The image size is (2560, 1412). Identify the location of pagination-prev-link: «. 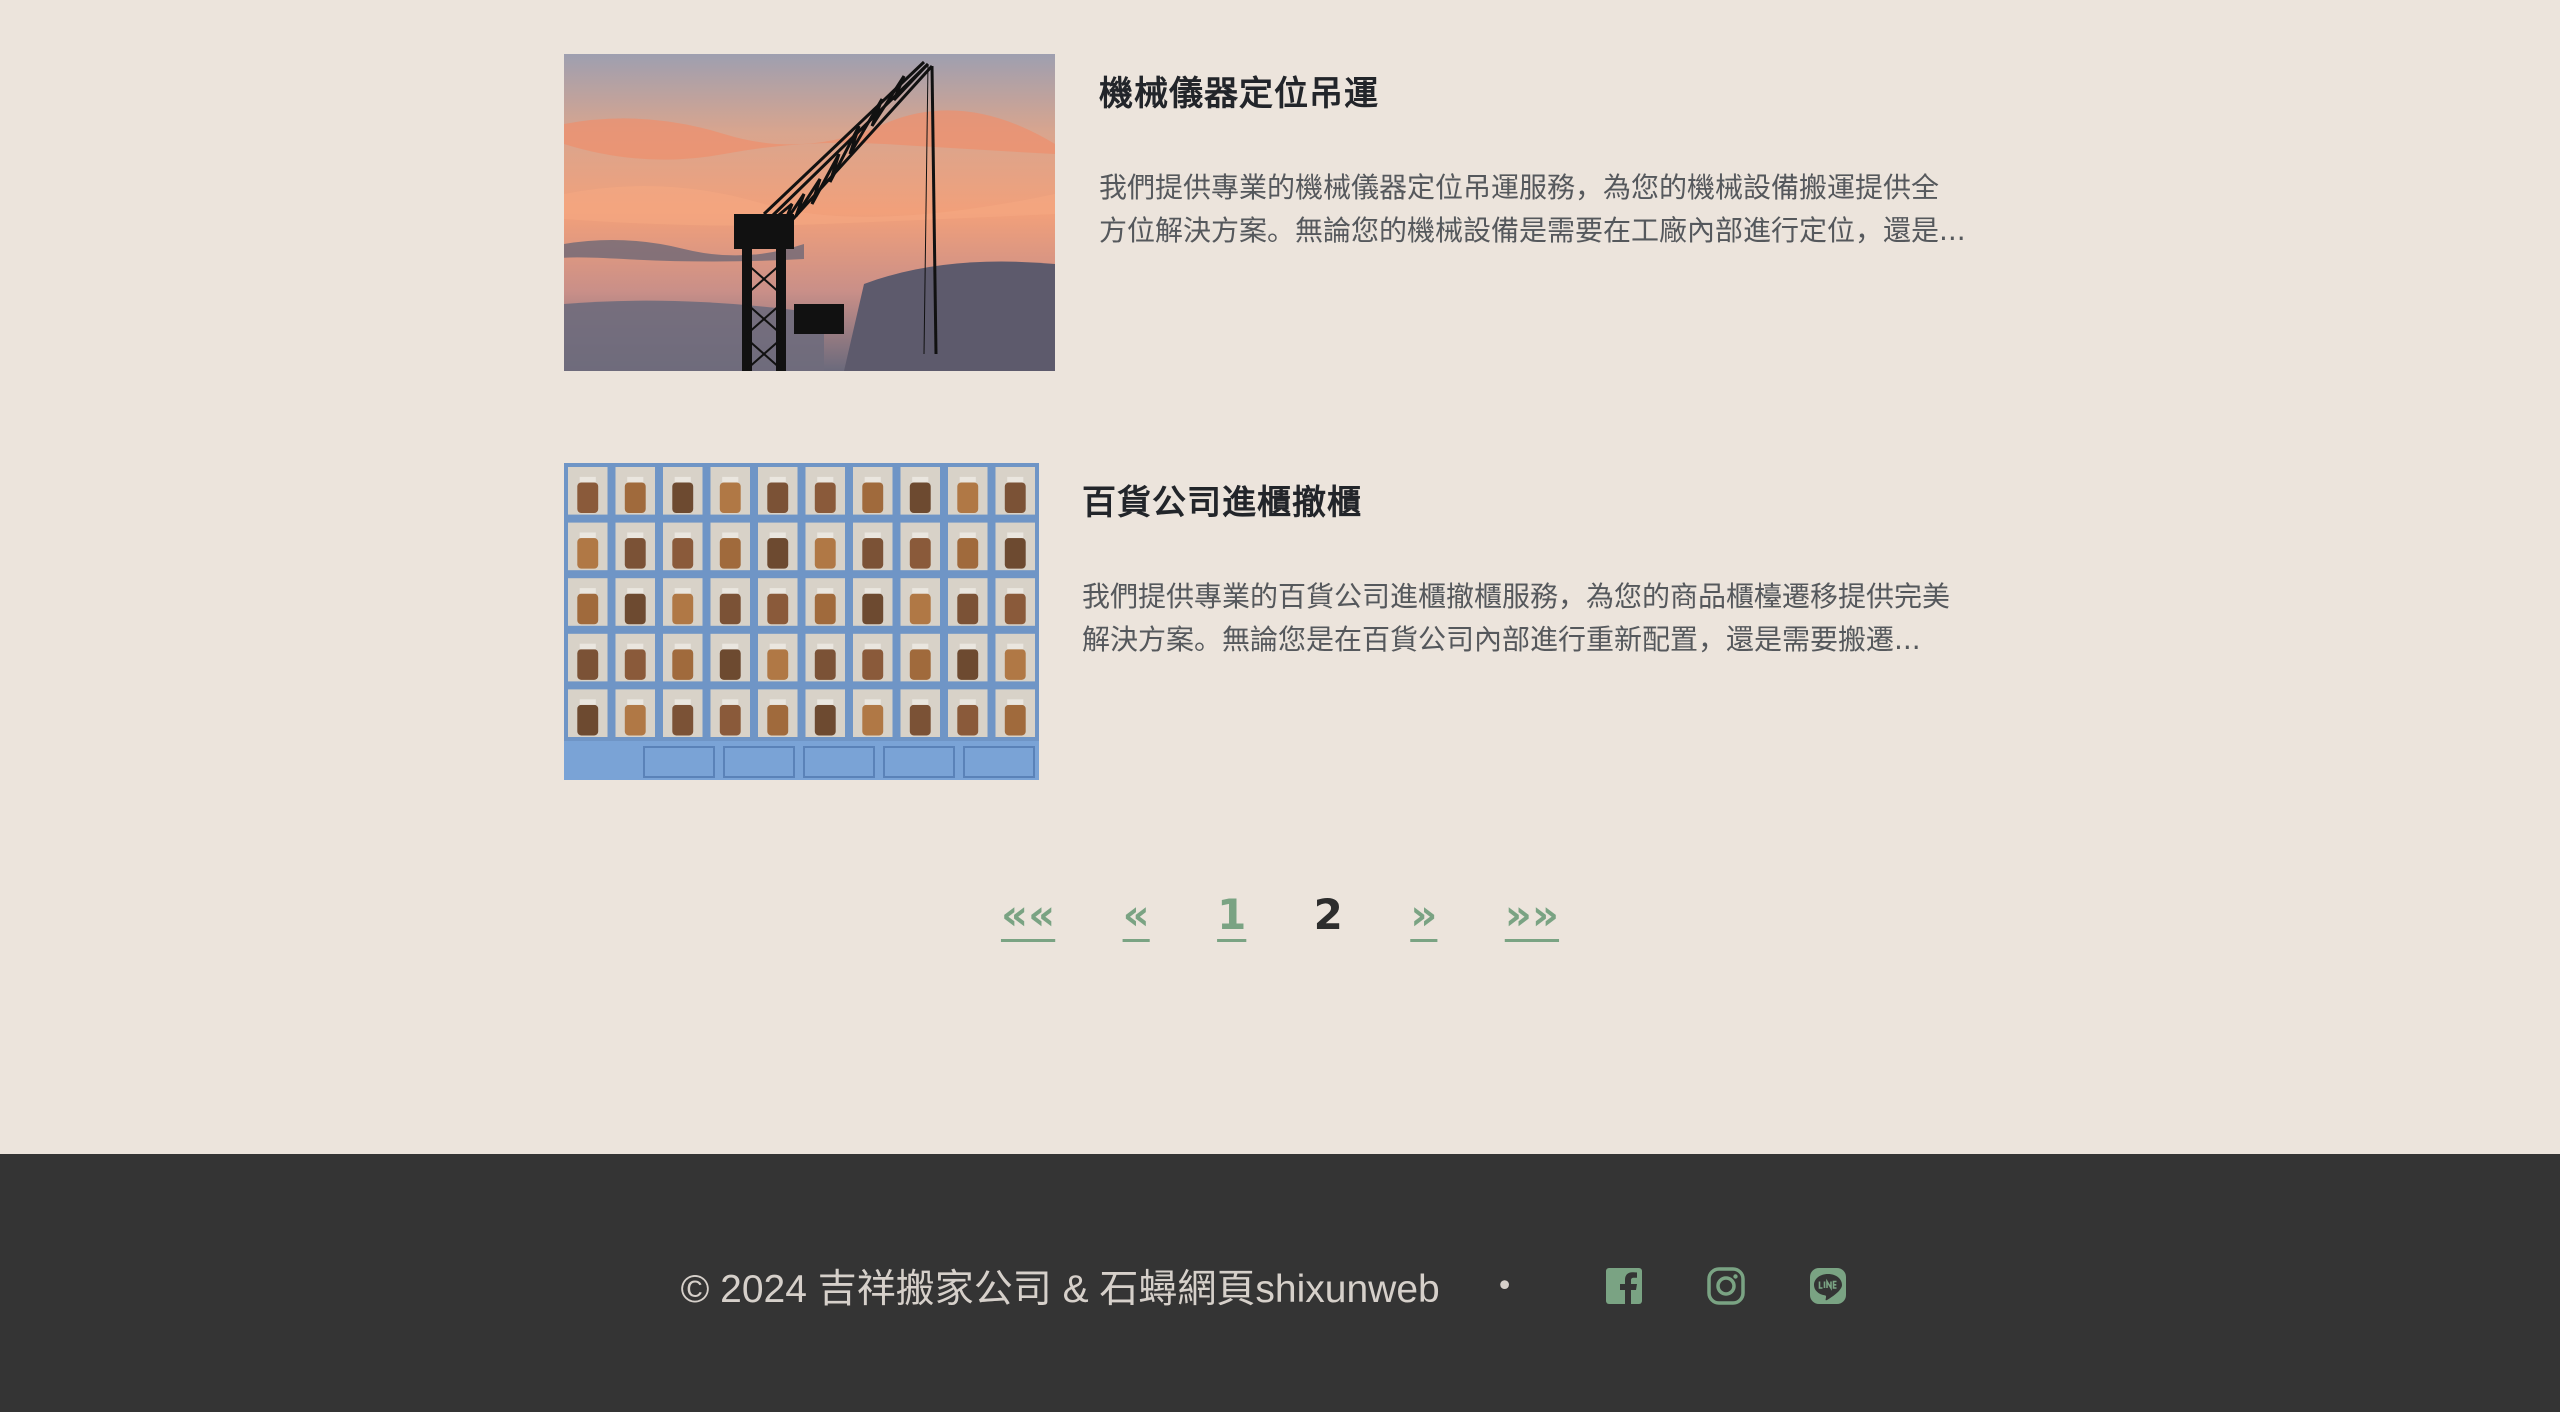
(1136, 915).